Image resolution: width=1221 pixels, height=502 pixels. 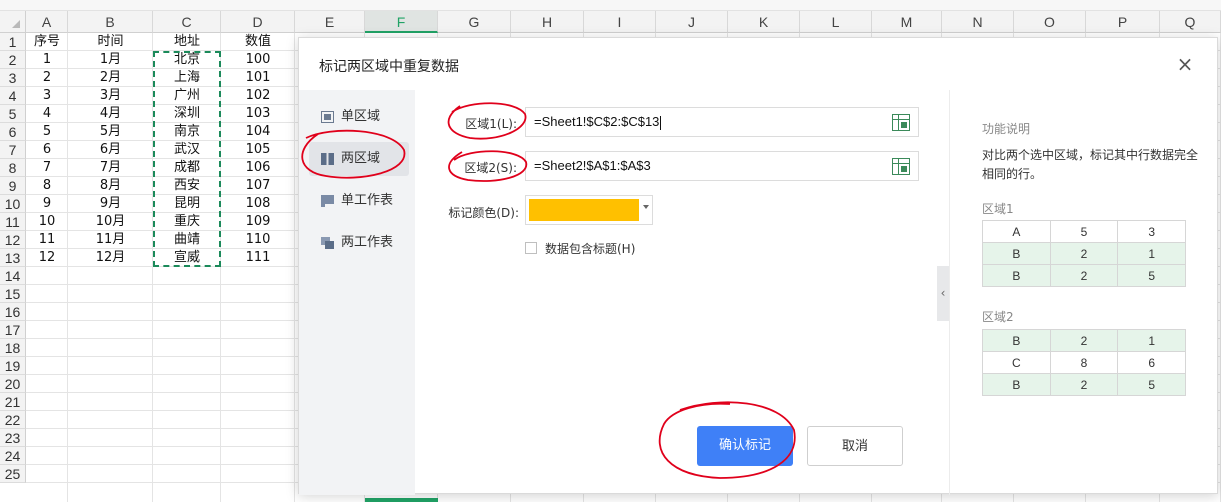 What do you see at coordinates (531, 248) in the screenshot?
I see `header-checkbox` at bounding box center [531, 248].